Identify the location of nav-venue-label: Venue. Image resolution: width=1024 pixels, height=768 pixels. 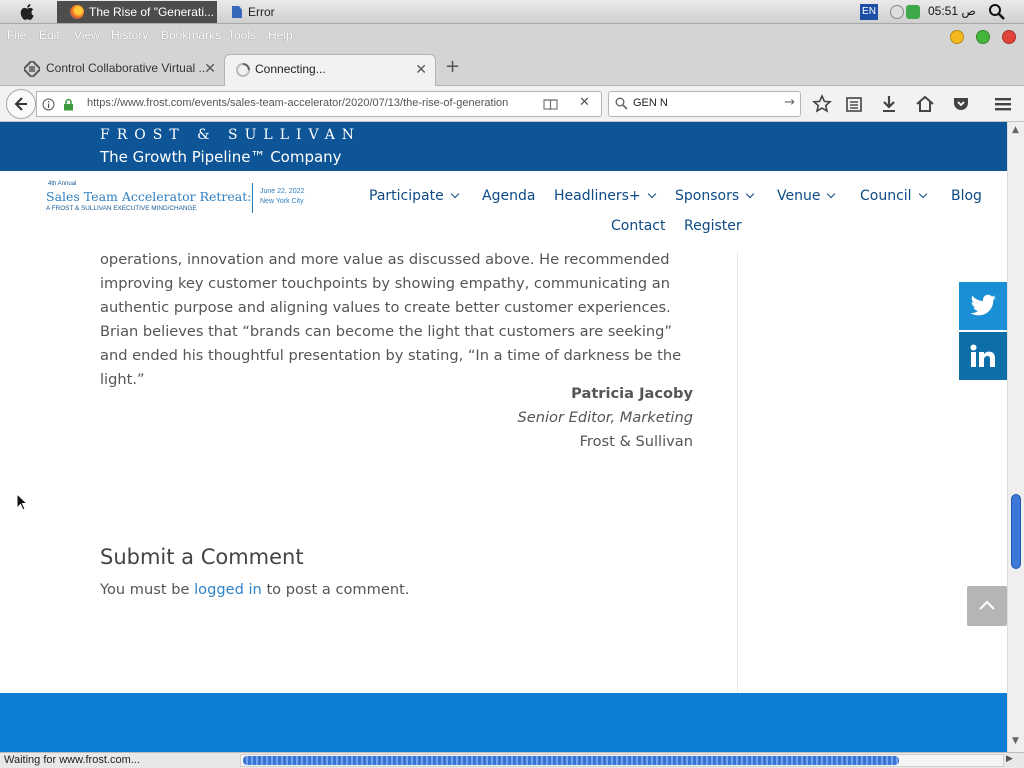
(799, 196).